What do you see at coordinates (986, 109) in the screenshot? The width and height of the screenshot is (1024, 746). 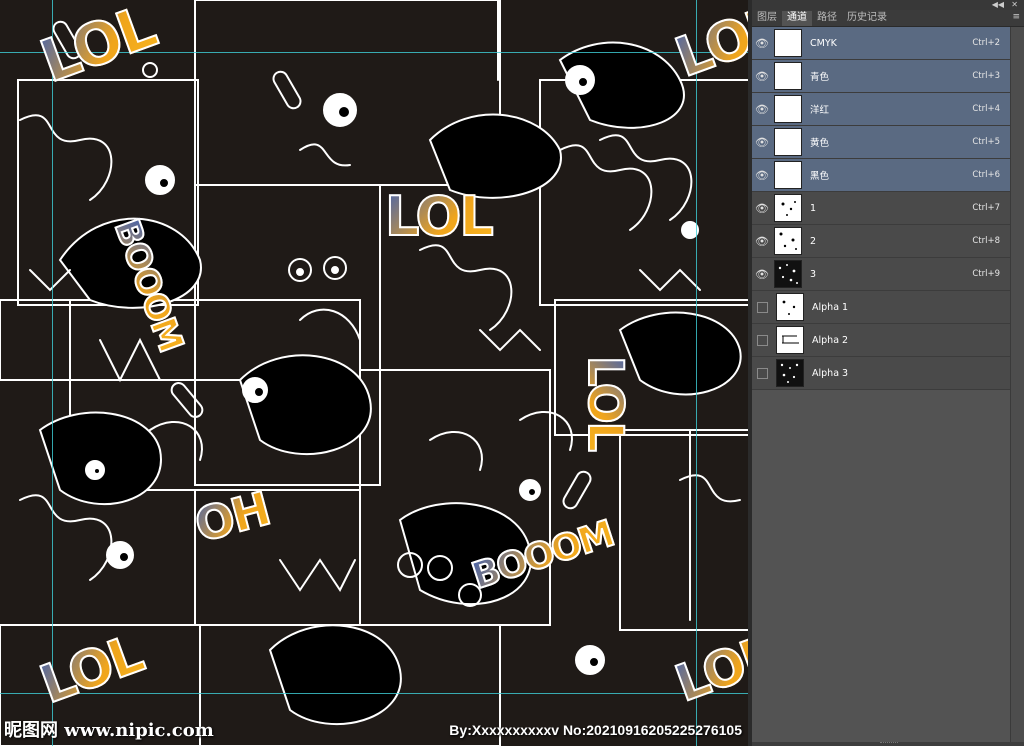 I see `channel-shortcut: Ctrl+4` at bounding box center [986, 109].